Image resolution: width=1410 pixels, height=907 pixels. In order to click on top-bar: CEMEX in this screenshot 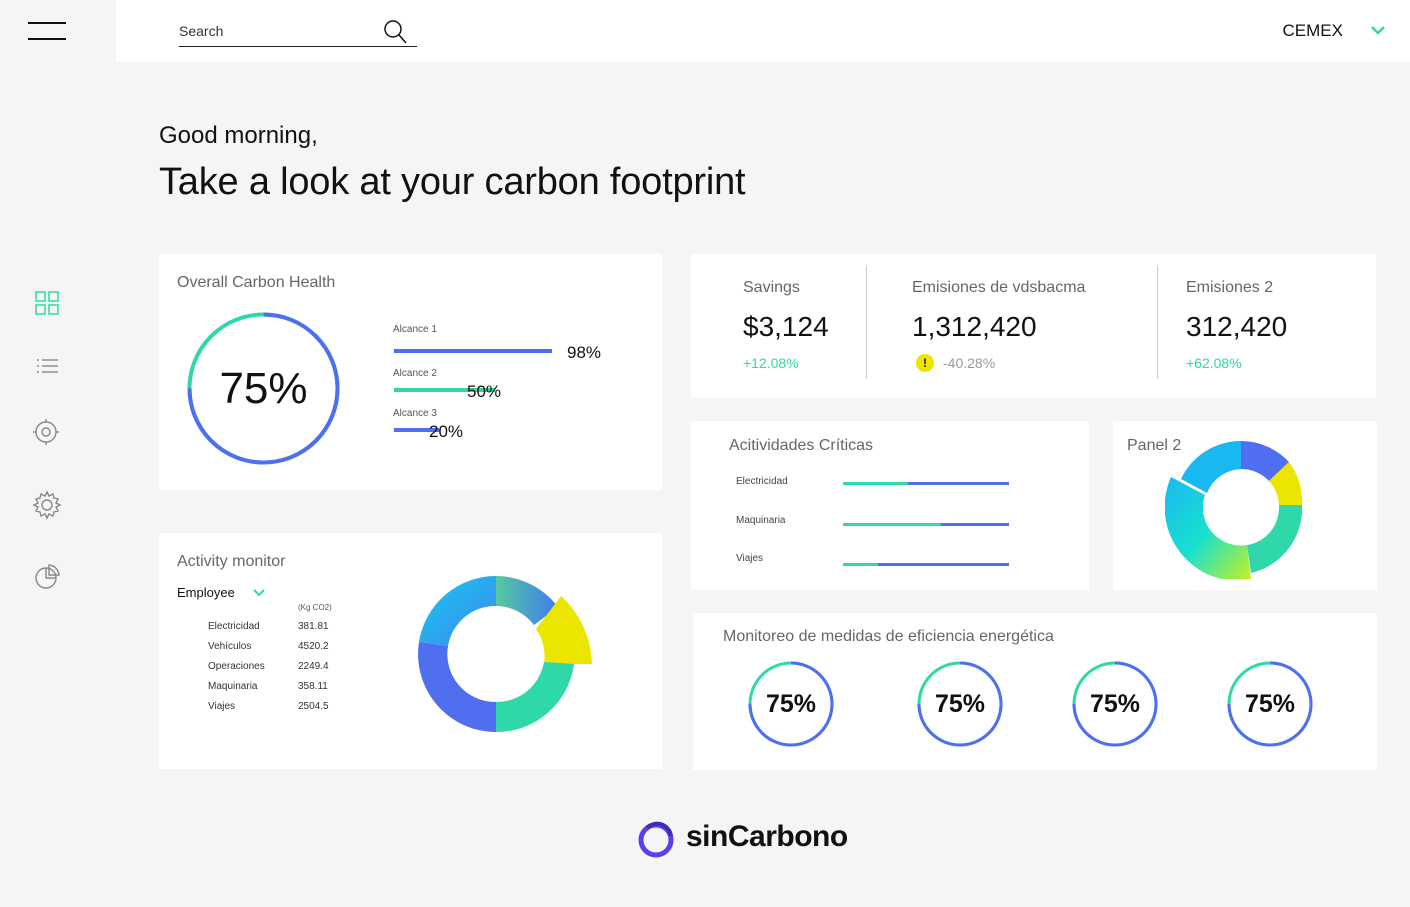, I will do `click(763, 31)`.